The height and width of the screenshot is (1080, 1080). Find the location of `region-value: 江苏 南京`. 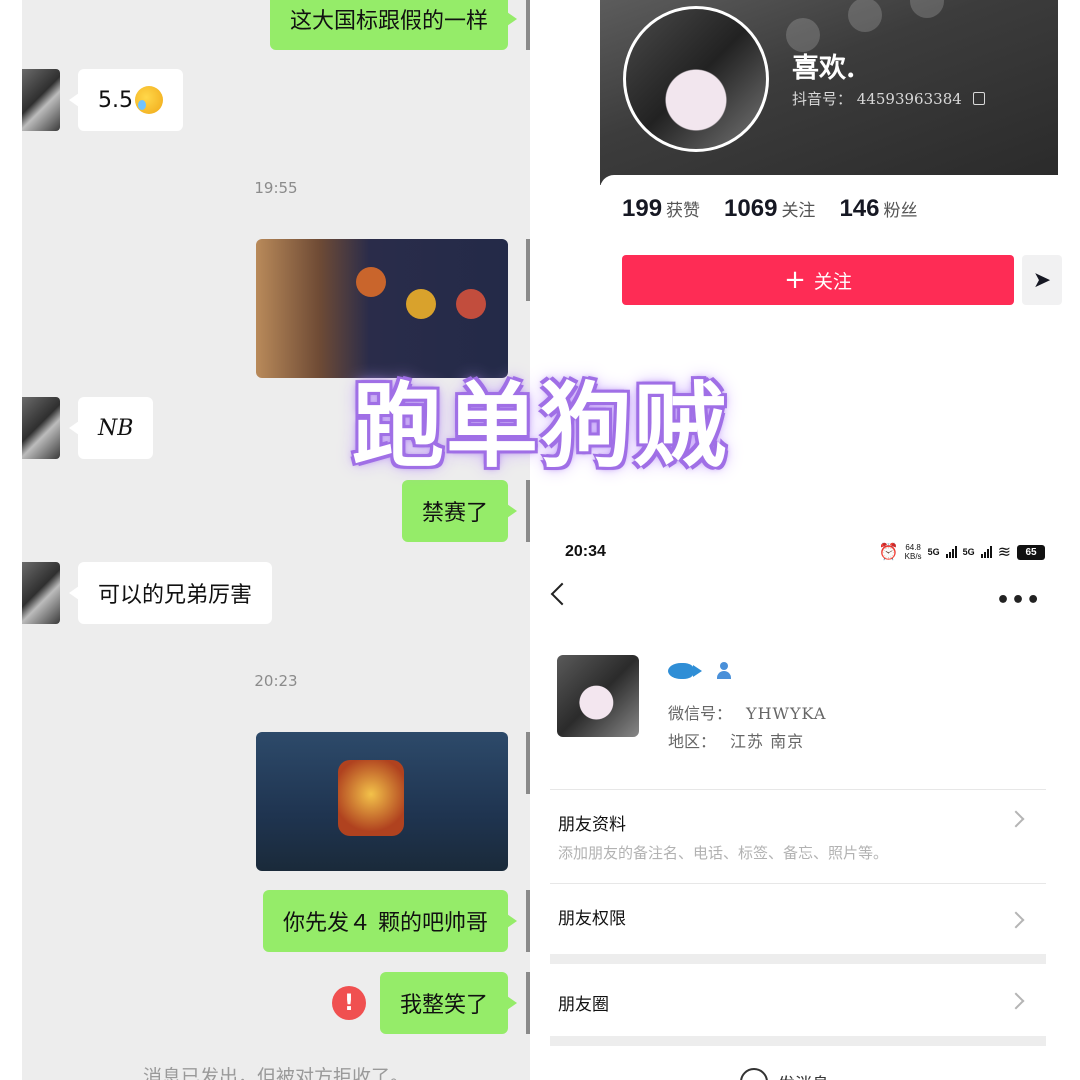

region-value: 江苏 南京 is located at coordinates (767, 741).